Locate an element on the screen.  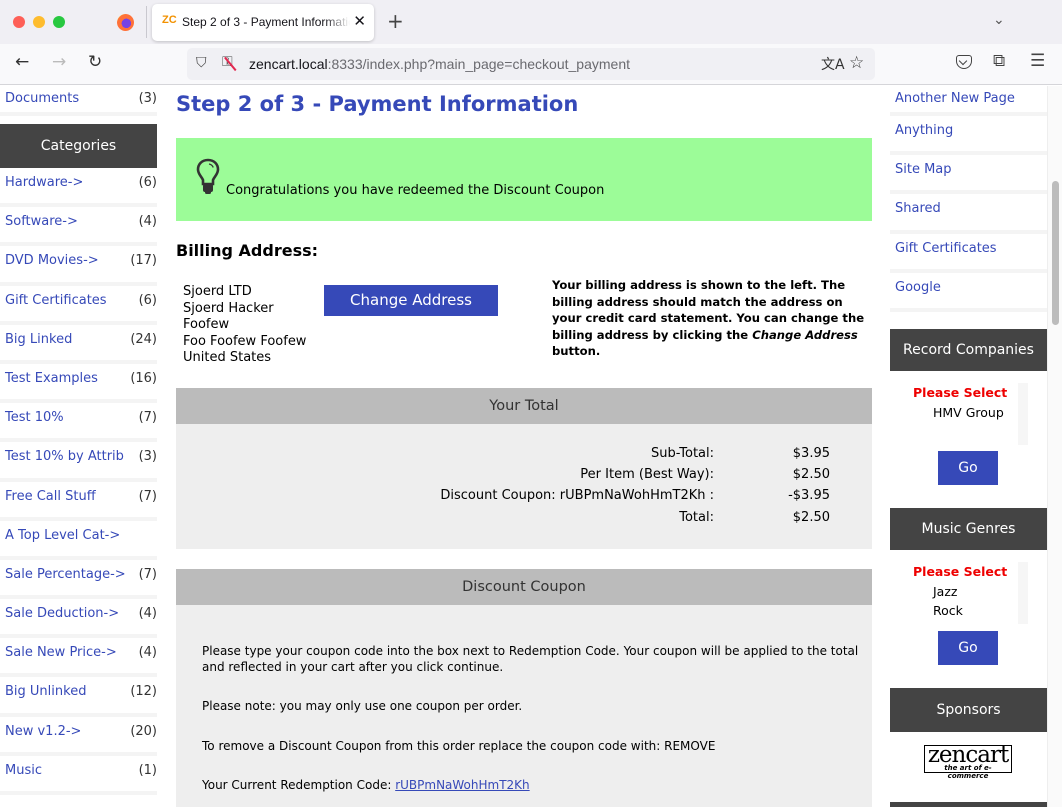
record-companies-select: Please Select HMV Group is located at coordinates (966, 414).